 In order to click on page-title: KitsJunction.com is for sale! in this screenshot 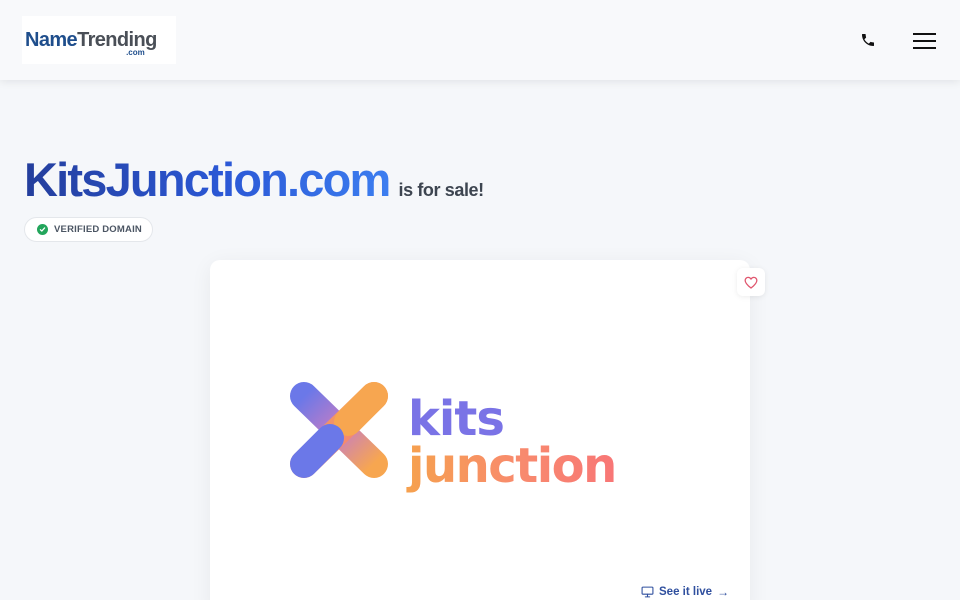, I will do `click(254, 179)`.